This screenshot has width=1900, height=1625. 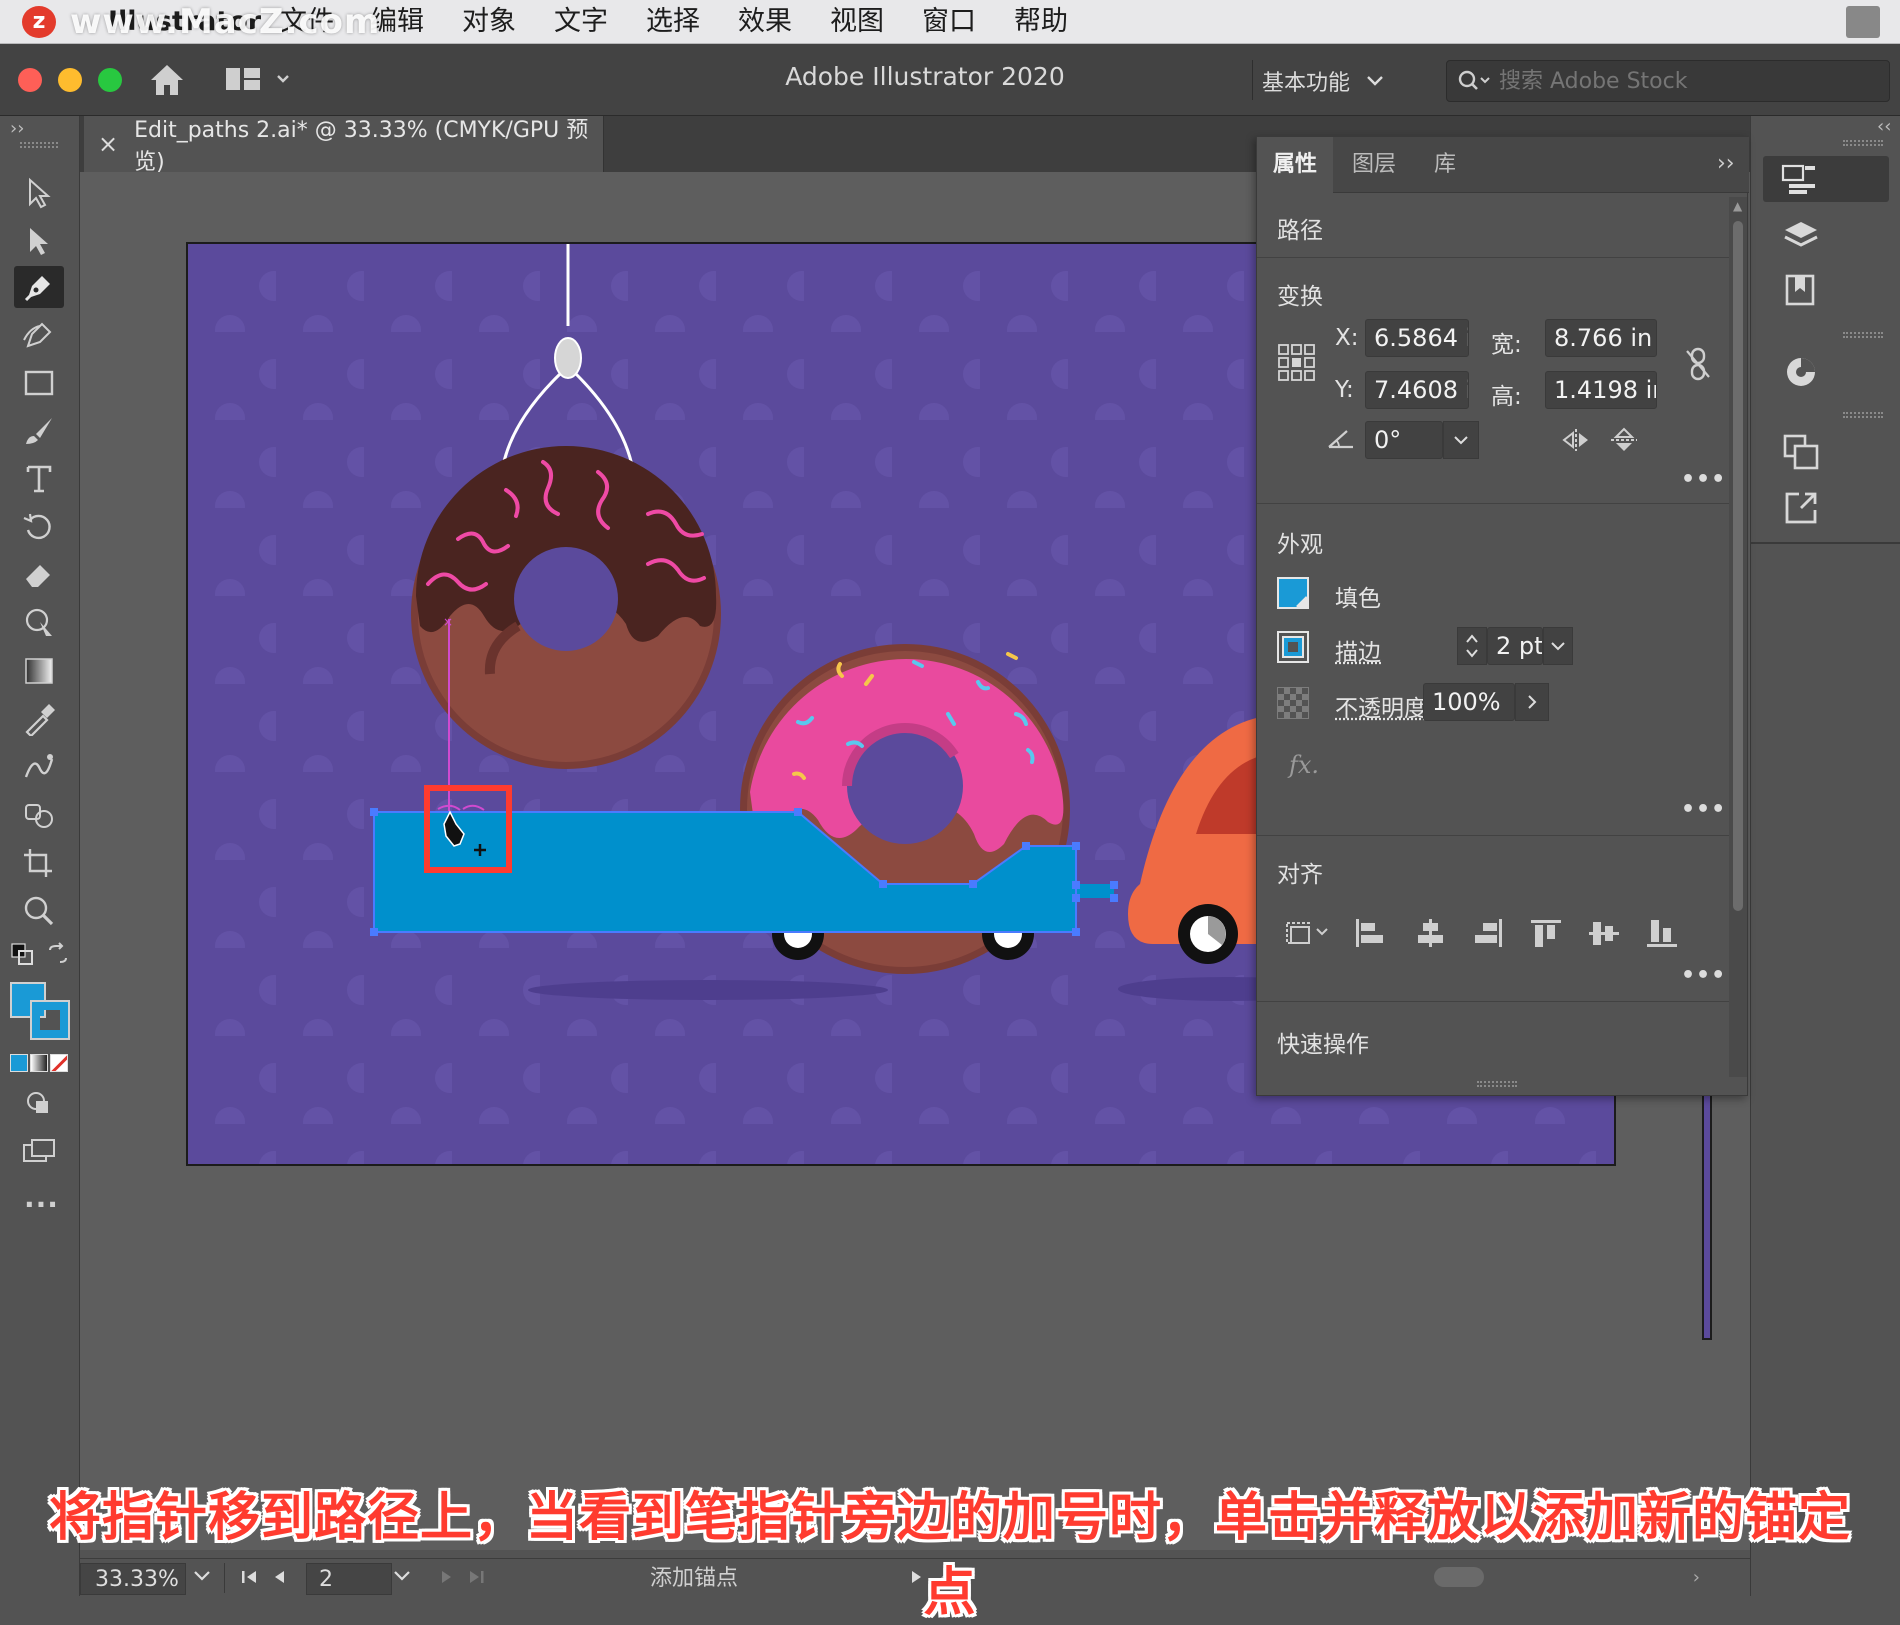 I want to click on align-horizontal-center-icon, so click(x=1430, y=933).